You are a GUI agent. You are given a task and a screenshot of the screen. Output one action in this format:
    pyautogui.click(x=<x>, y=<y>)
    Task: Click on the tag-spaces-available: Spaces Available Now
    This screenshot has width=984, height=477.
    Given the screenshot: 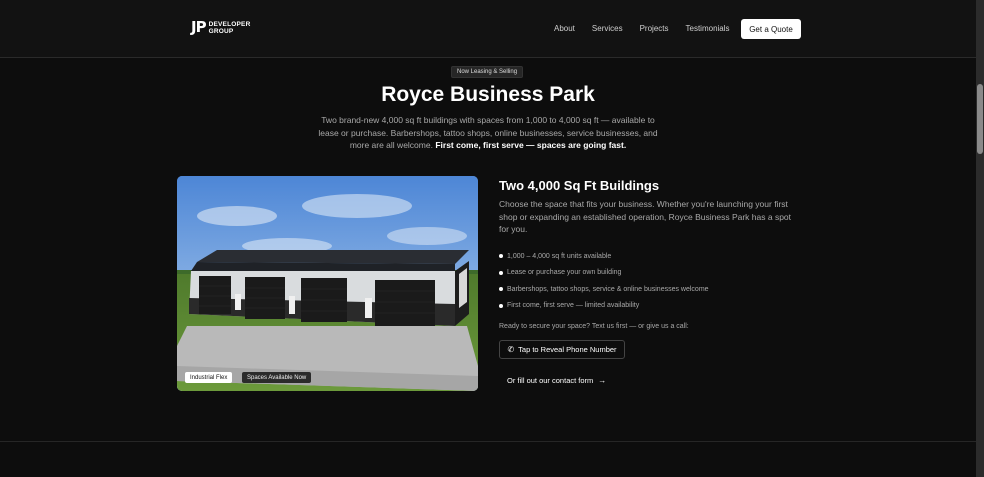 What is the action you would take?
    pyautogui.click(x=277, y=377)
    